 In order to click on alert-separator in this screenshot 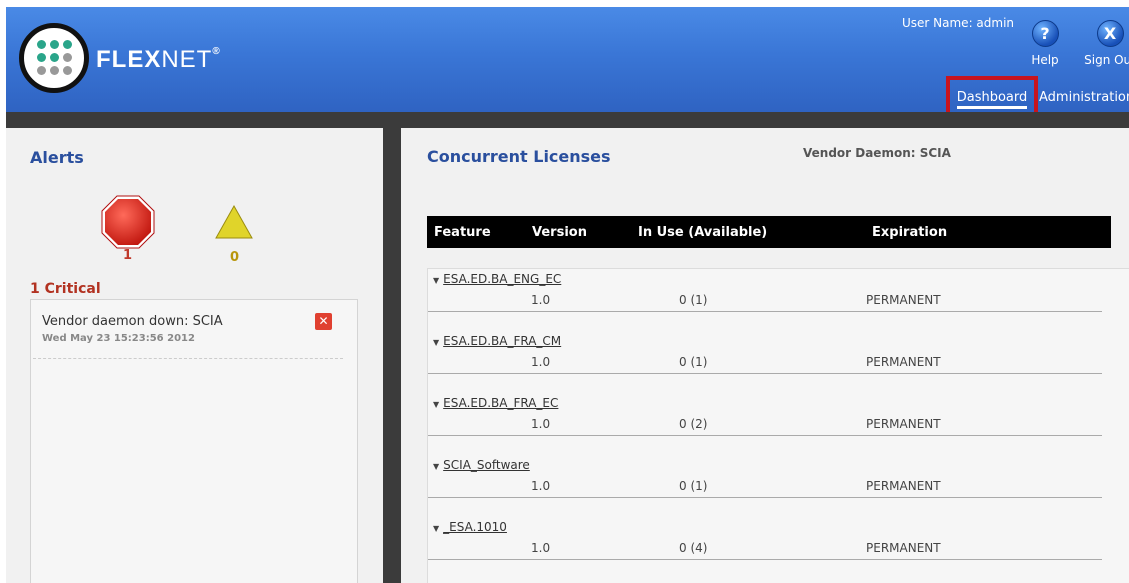, I will do `click(188, 358)`.